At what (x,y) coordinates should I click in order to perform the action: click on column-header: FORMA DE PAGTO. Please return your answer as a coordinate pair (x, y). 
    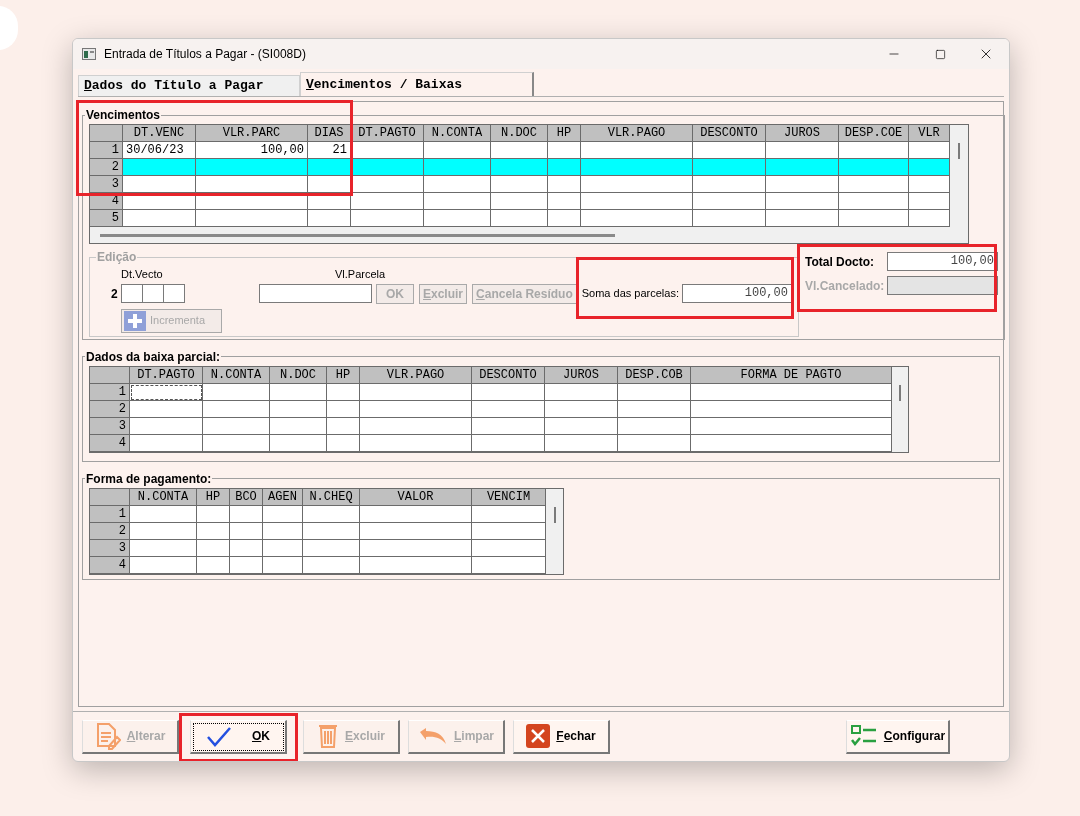
    Looking at the image, I should click on (791, 375).